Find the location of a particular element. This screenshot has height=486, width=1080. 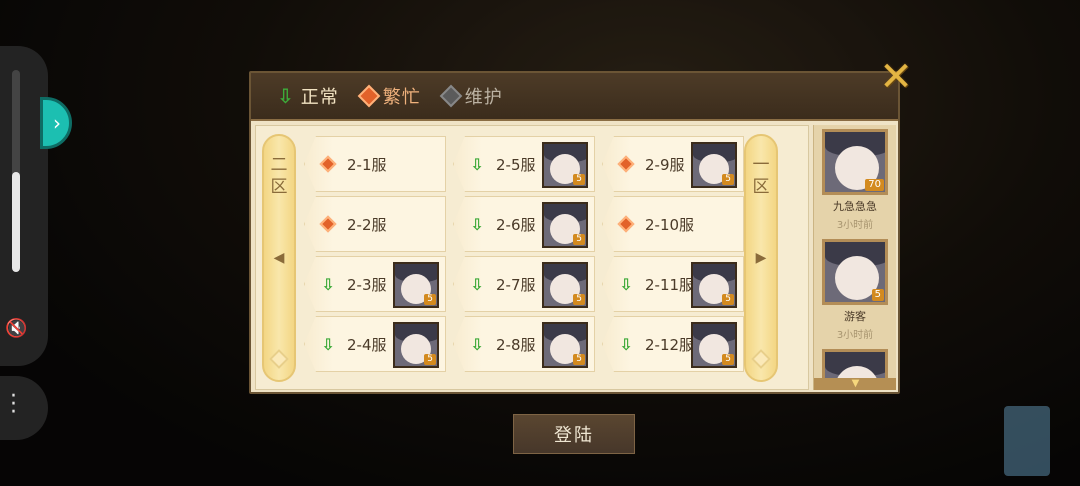

player-card: 70 九急急急 3小时前 is located at coordinates (855, 180).